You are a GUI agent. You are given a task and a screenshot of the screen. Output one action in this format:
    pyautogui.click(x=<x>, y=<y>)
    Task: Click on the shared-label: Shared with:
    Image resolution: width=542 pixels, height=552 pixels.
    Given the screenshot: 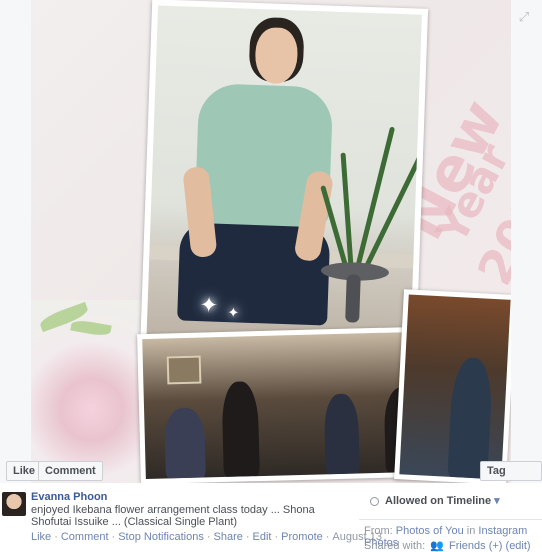 What is the action you would take?
    pyautogui.click(x=395, y=546)
    